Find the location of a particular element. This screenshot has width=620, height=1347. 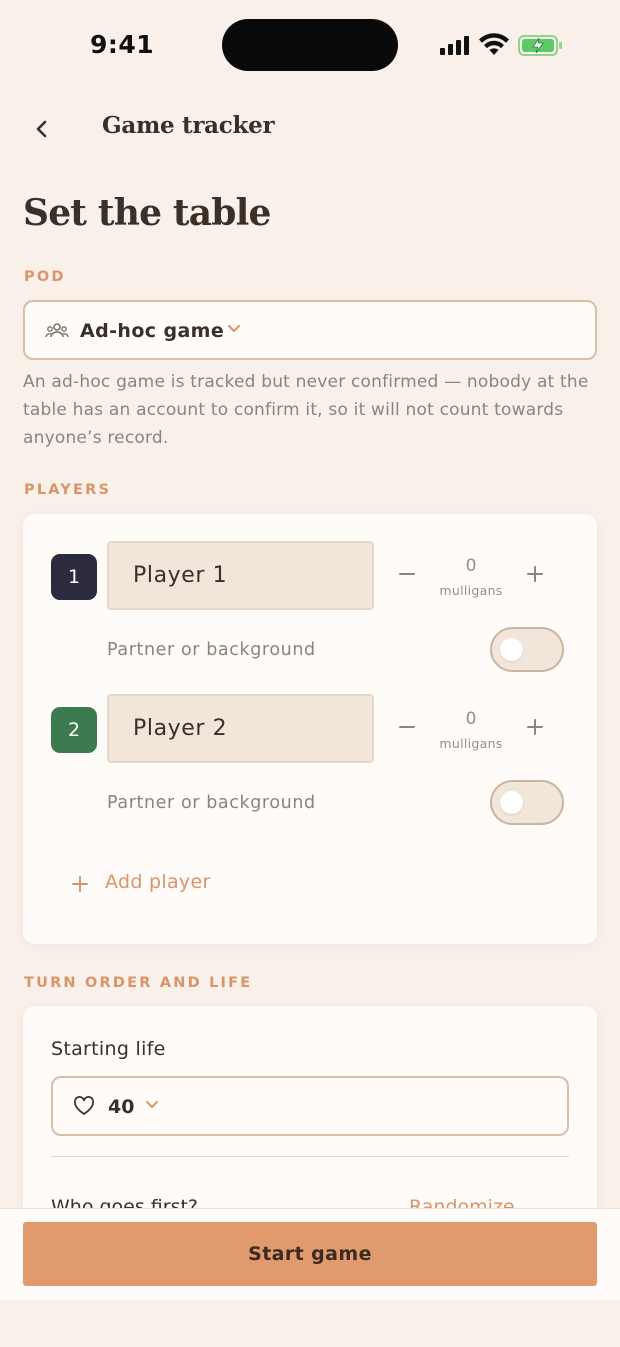

dynamic-island is located at coordinates (310, 45).